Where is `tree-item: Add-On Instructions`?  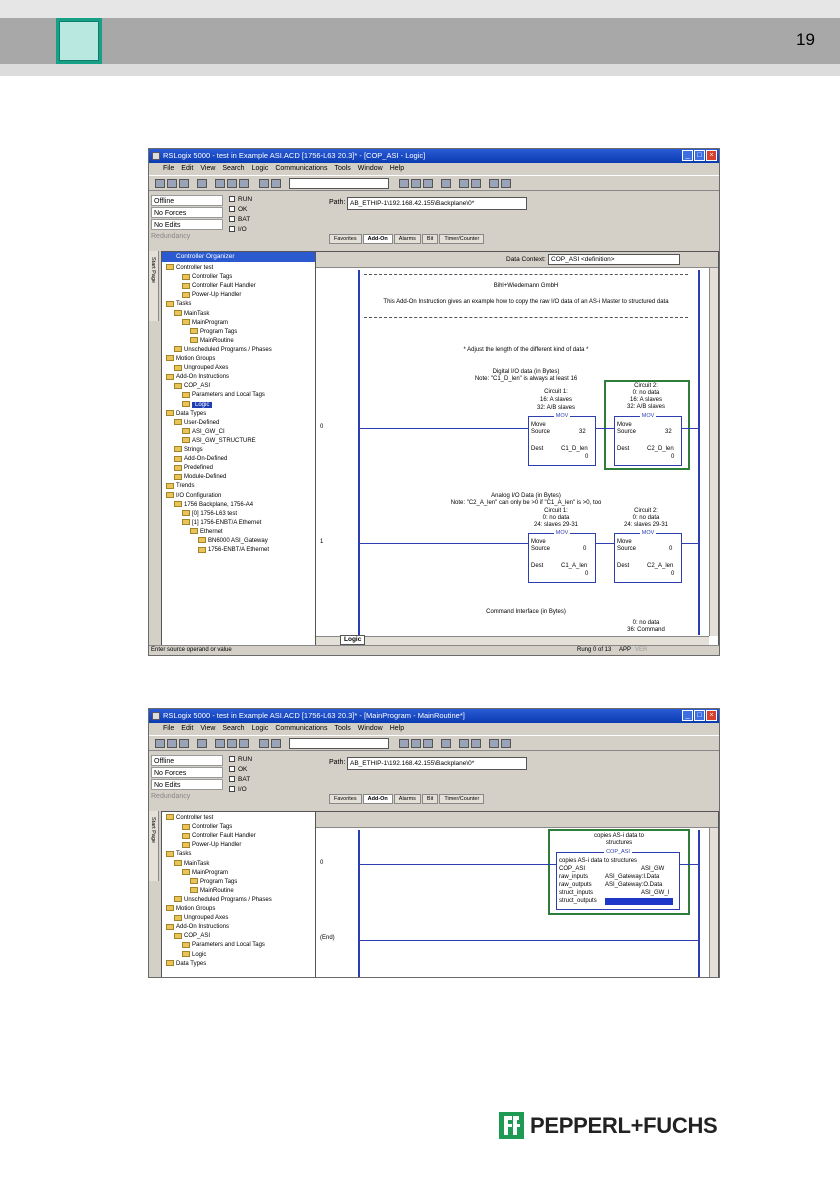 tree-item: Add-On Instructions is located at coordinates (197, 927).